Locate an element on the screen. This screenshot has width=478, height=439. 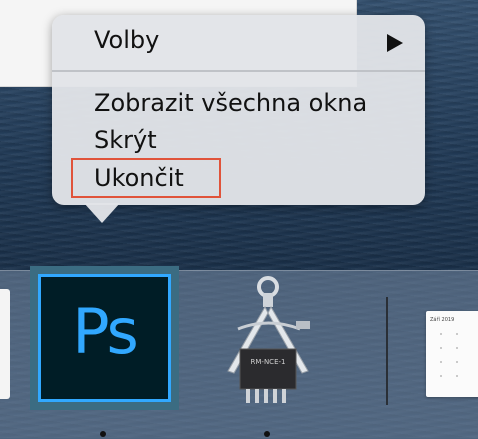
system-information-dock-icon: RM-NCE-1 is located at coordinates (268, 346).